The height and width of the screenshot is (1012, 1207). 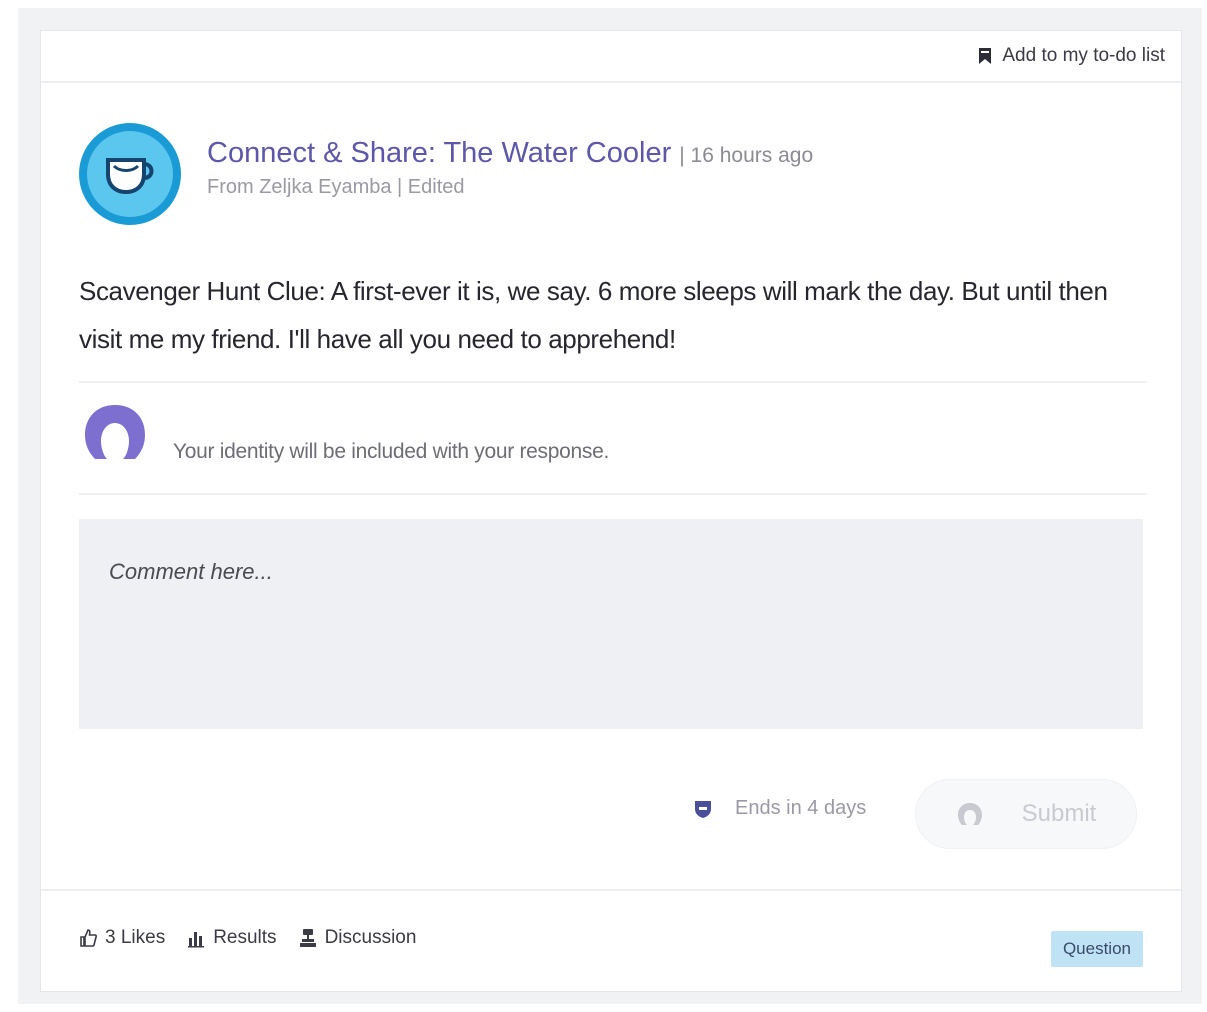 I want to click on add-to-todo-label: Add to my to-do list, so click(x=1083, y=55).